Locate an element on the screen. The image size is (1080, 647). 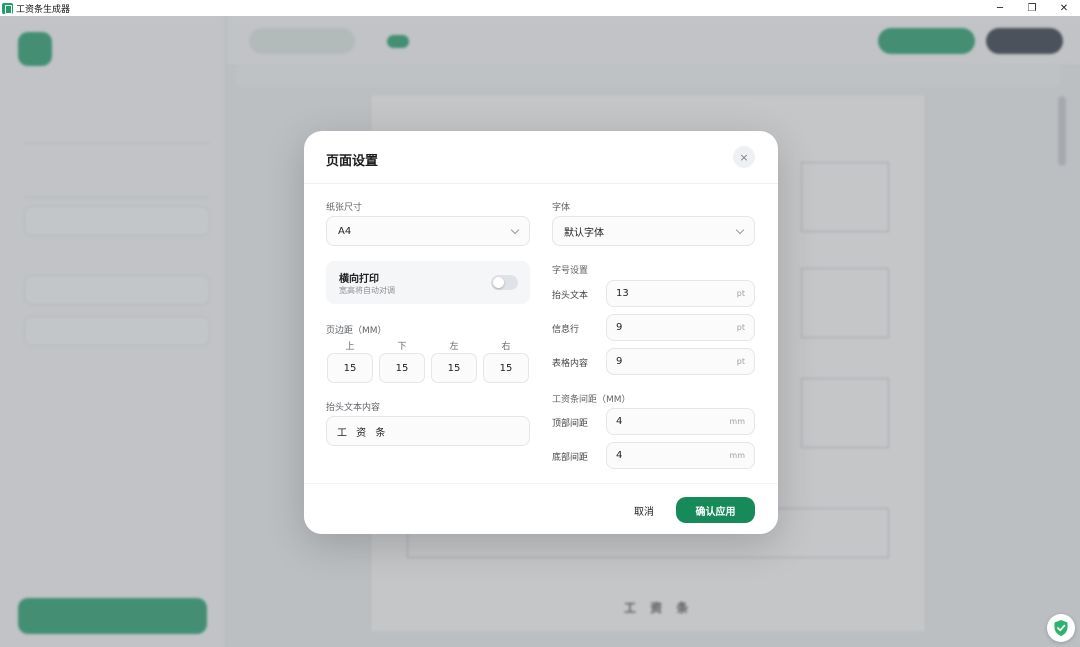
bottom-spacing-value: 4 is located at coordinates (619, 455).